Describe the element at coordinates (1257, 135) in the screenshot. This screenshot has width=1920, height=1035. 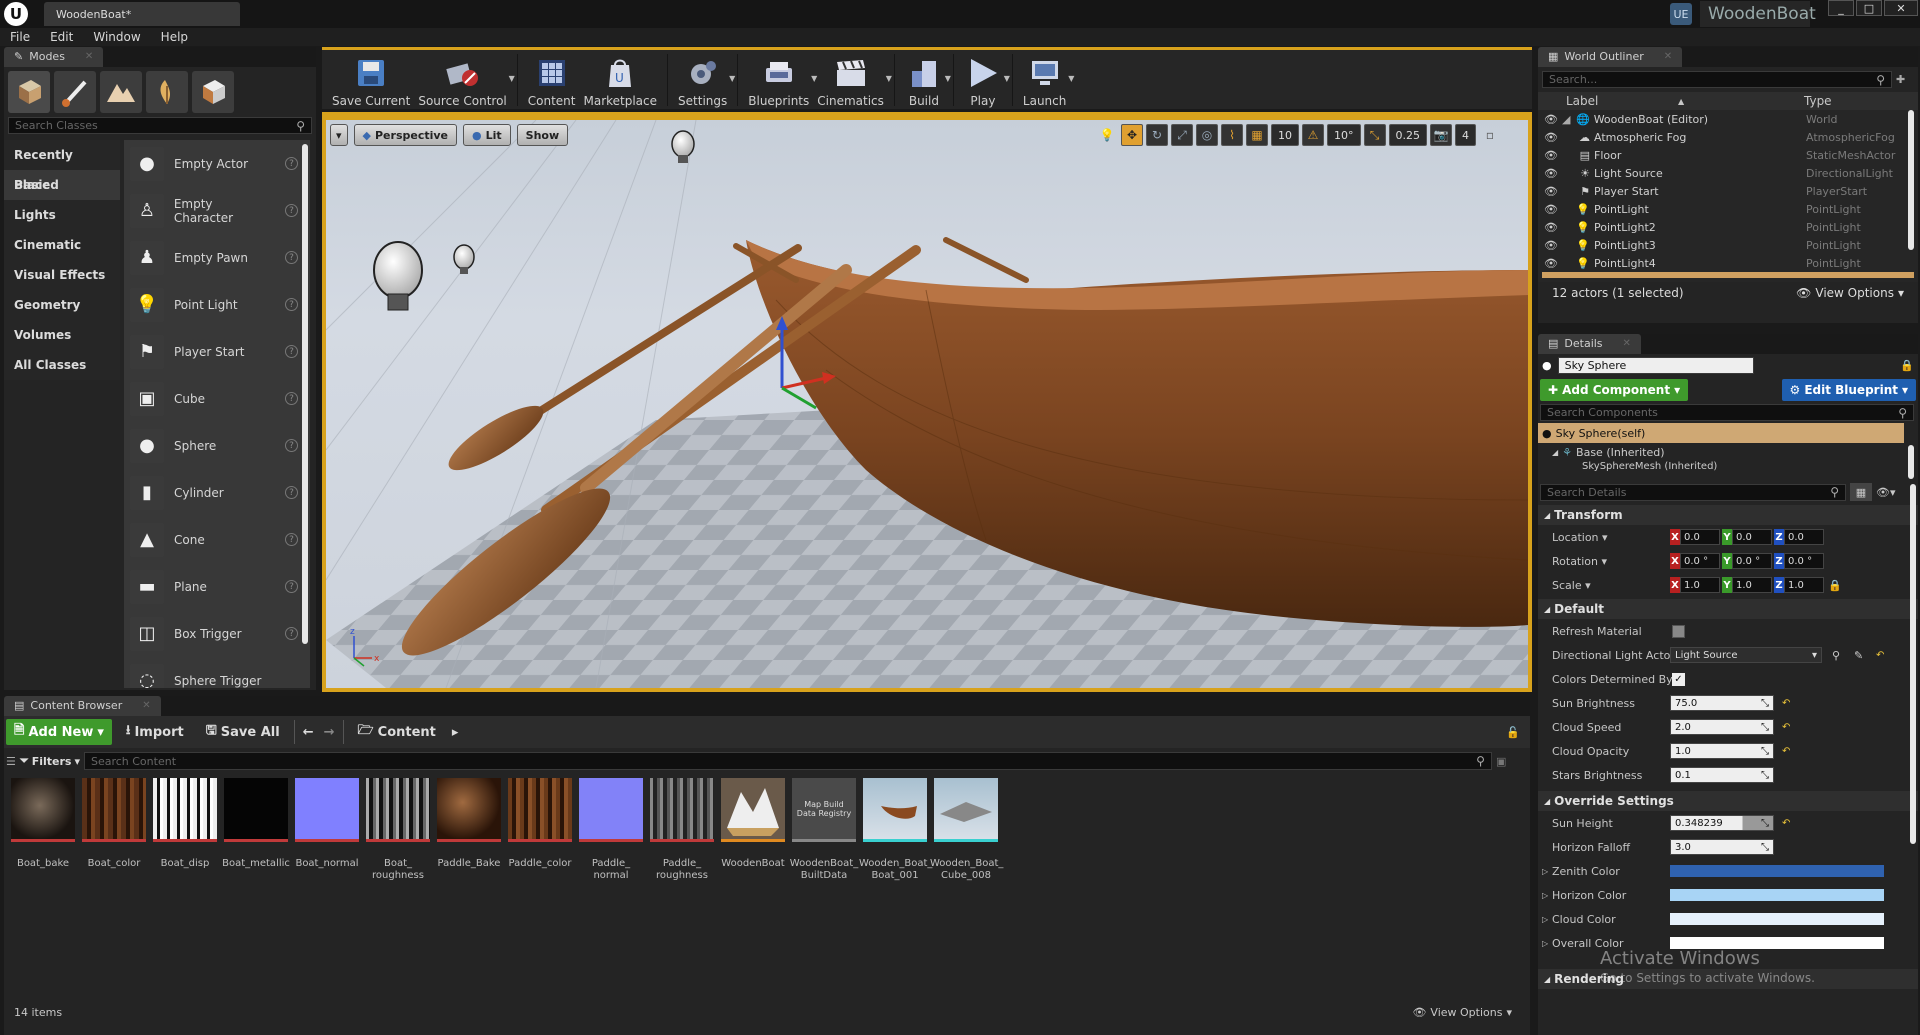
I see `grid-snap-icon: ▦` at that location.